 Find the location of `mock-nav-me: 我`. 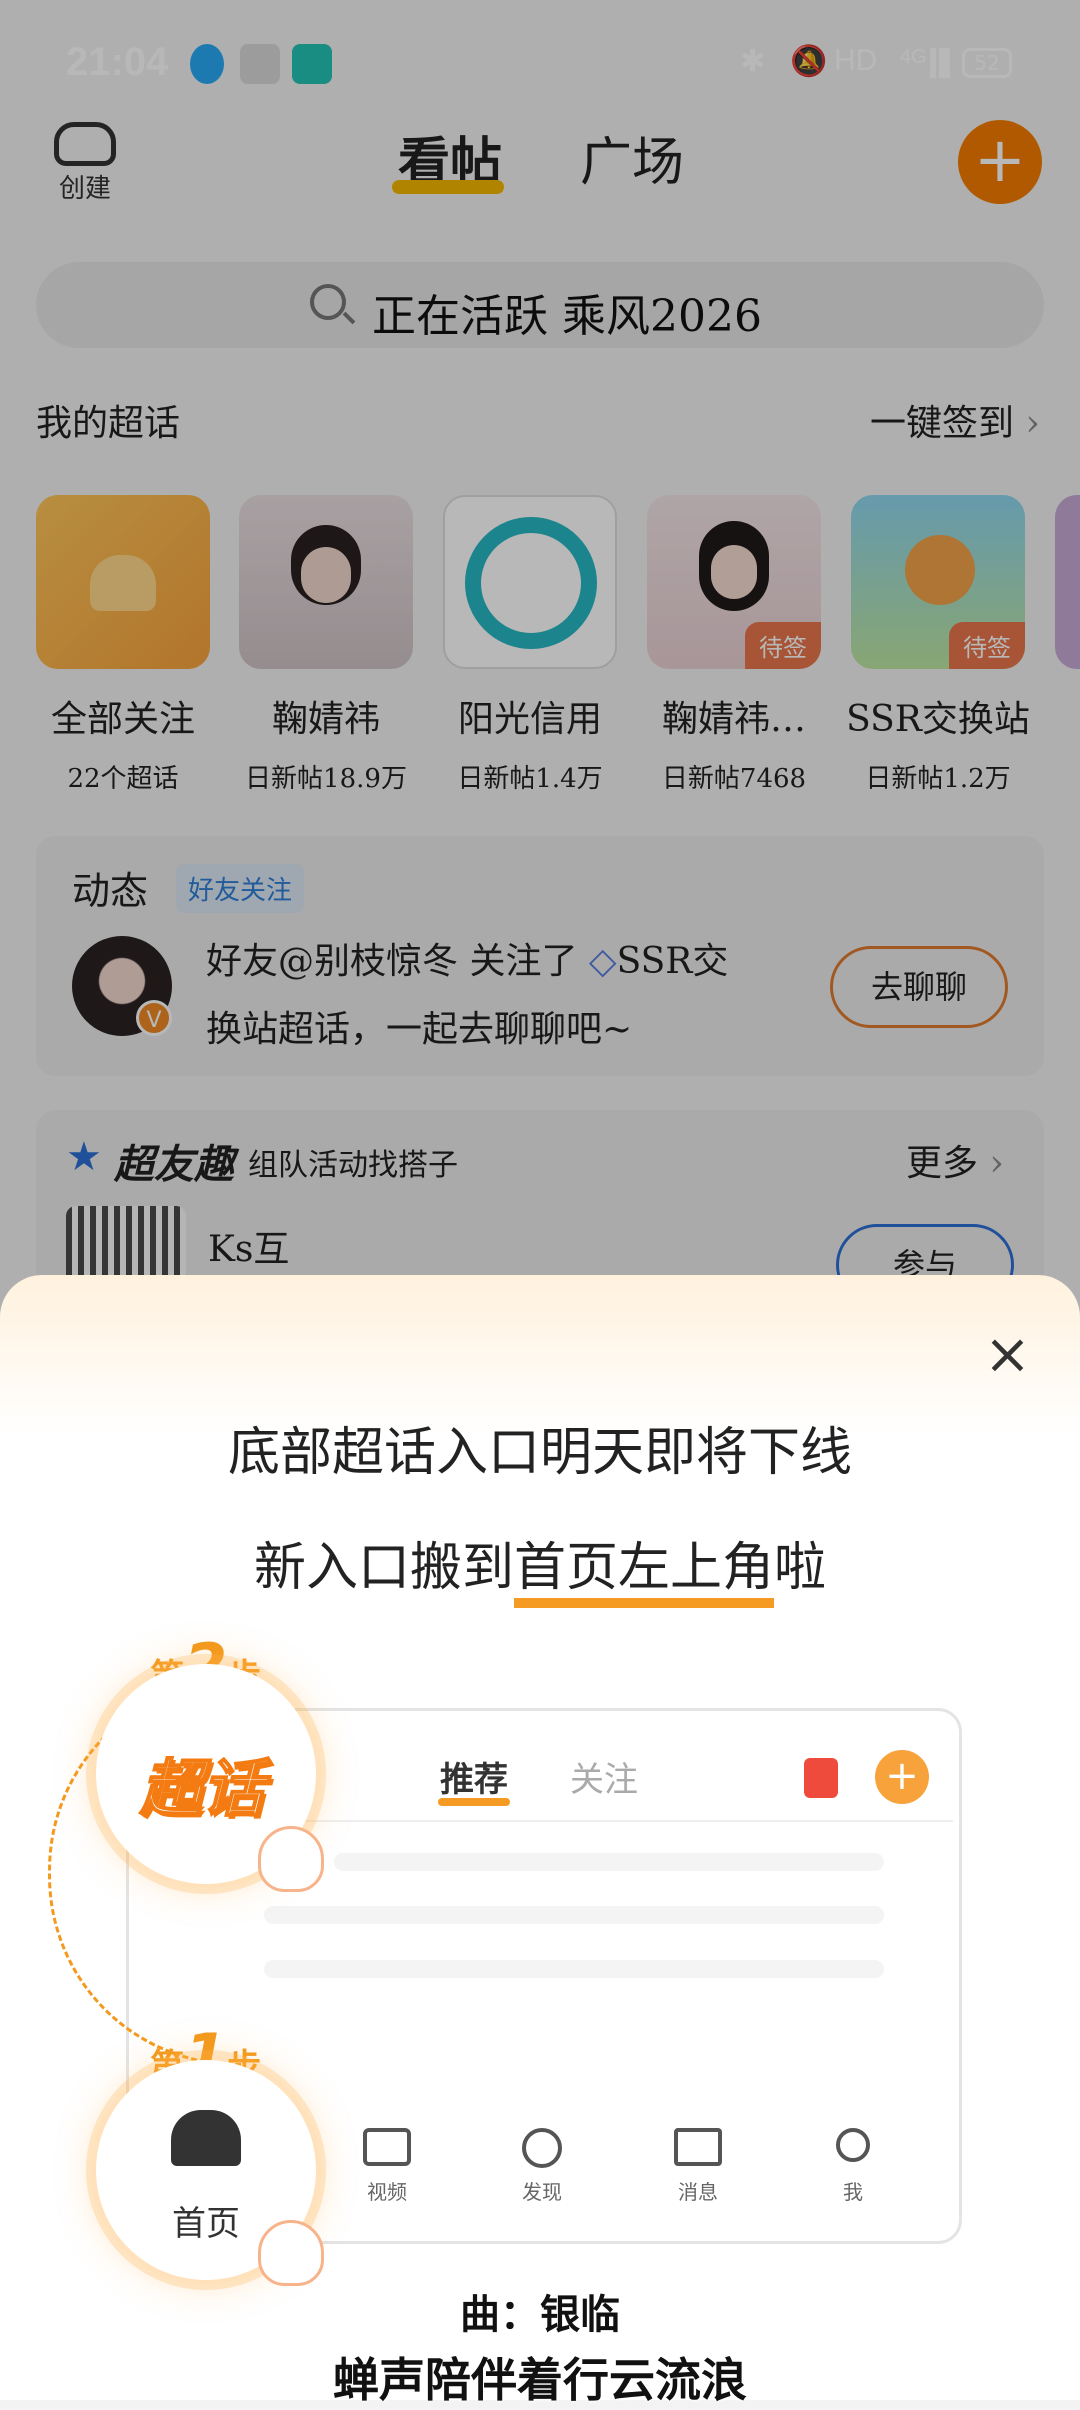

mock-nav-me: 我 is located at coordinates (853, 2192).